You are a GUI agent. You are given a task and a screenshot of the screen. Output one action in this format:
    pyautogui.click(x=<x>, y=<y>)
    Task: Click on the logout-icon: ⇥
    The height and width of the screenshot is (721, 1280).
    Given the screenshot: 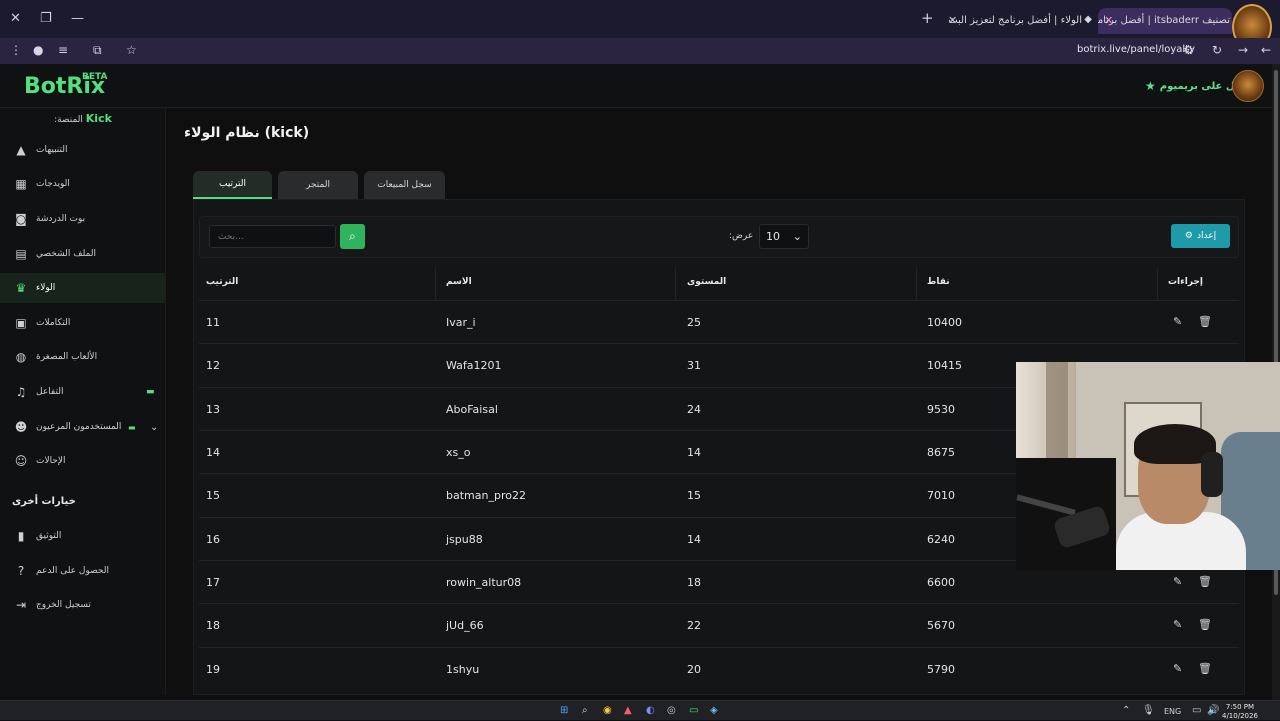 What is the action you would take?
    pyautogui.click(x=21, y=605)
    